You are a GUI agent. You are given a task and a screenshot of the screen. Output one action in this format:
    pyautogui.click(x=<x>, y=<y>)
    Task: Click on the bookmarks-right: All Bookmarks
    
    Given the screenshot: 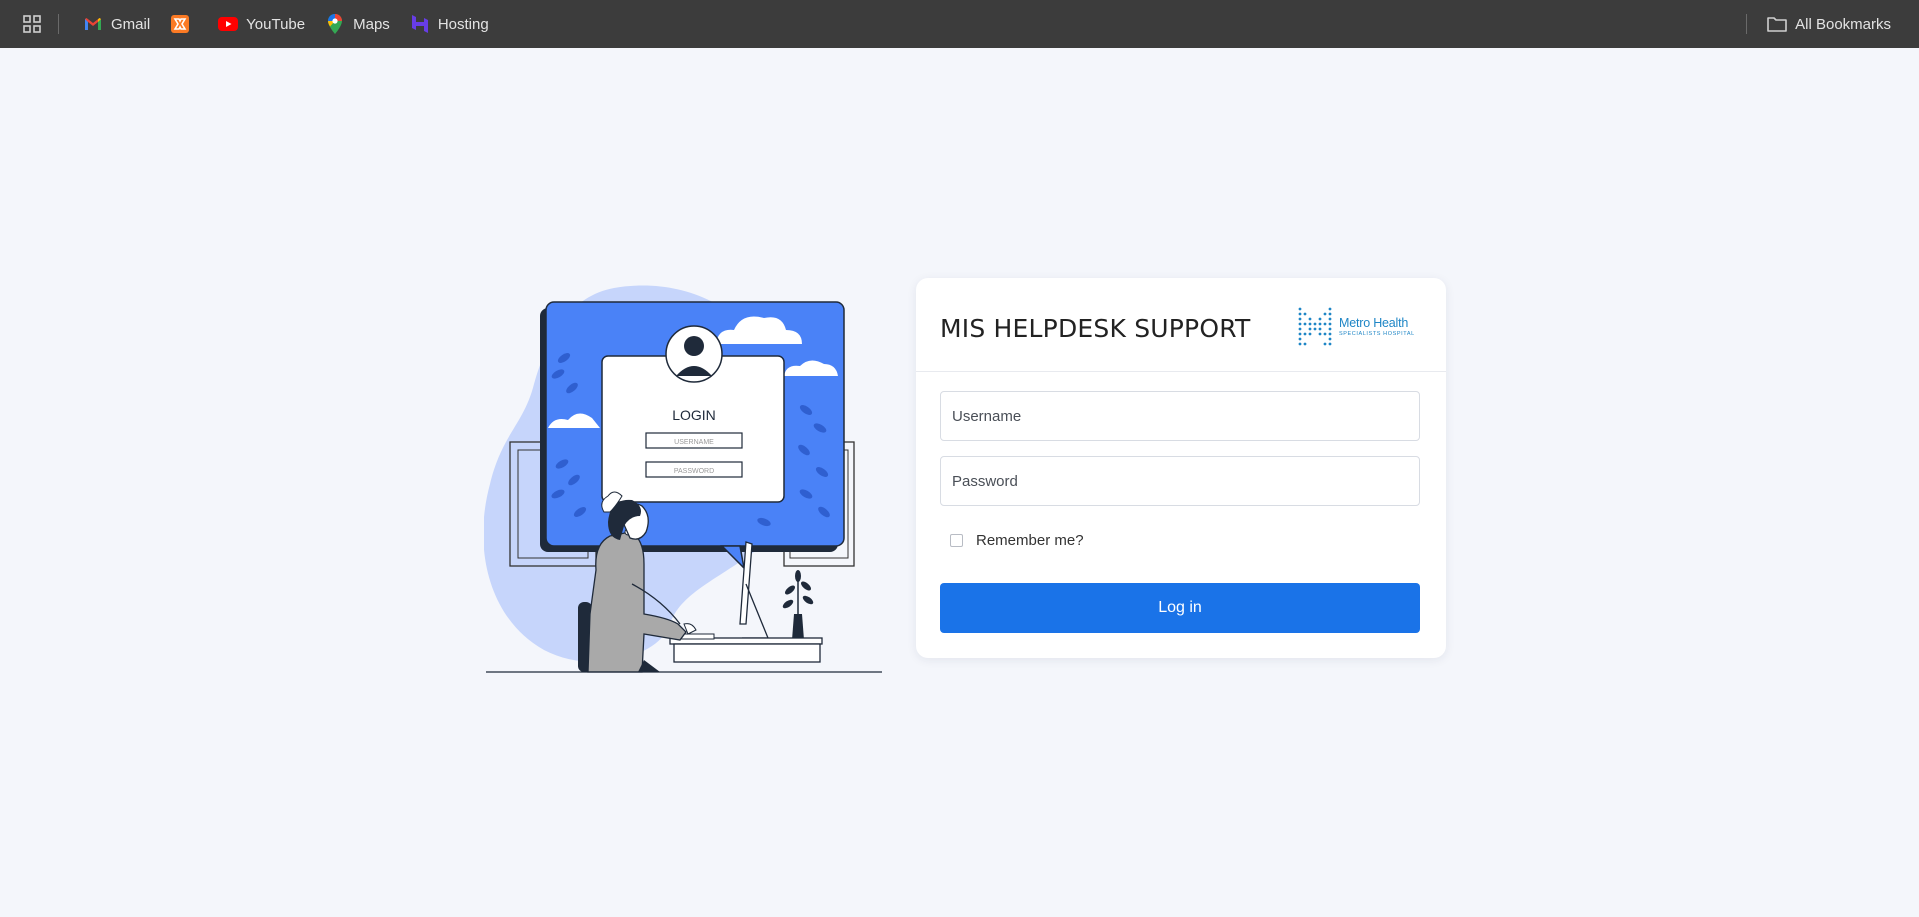 What is the action you would take?
    pyautogui.click(x=1824, y=24)
    